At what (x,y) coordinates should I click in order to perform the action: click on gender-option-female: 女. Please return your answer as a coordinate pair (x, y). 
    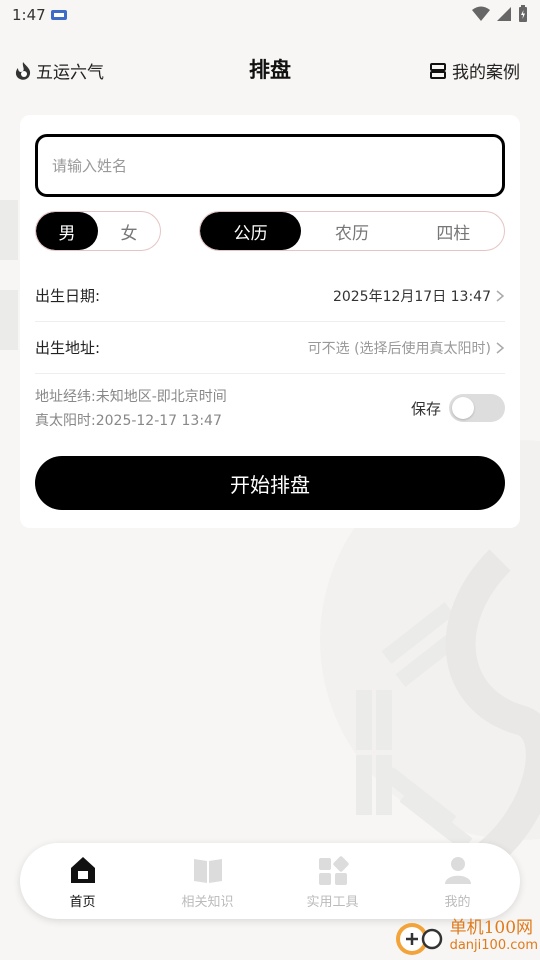
    Looking at the image, I should click on (129, 231).